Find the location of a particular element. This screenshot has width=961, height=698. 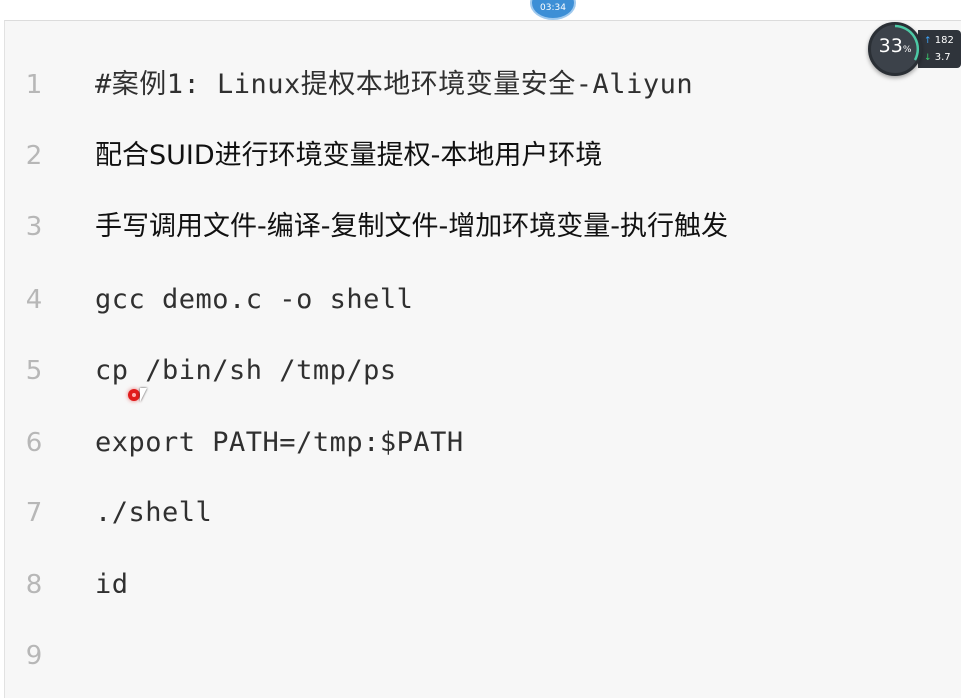

cursor-highlight-icon is located at coordinates (134, 395).